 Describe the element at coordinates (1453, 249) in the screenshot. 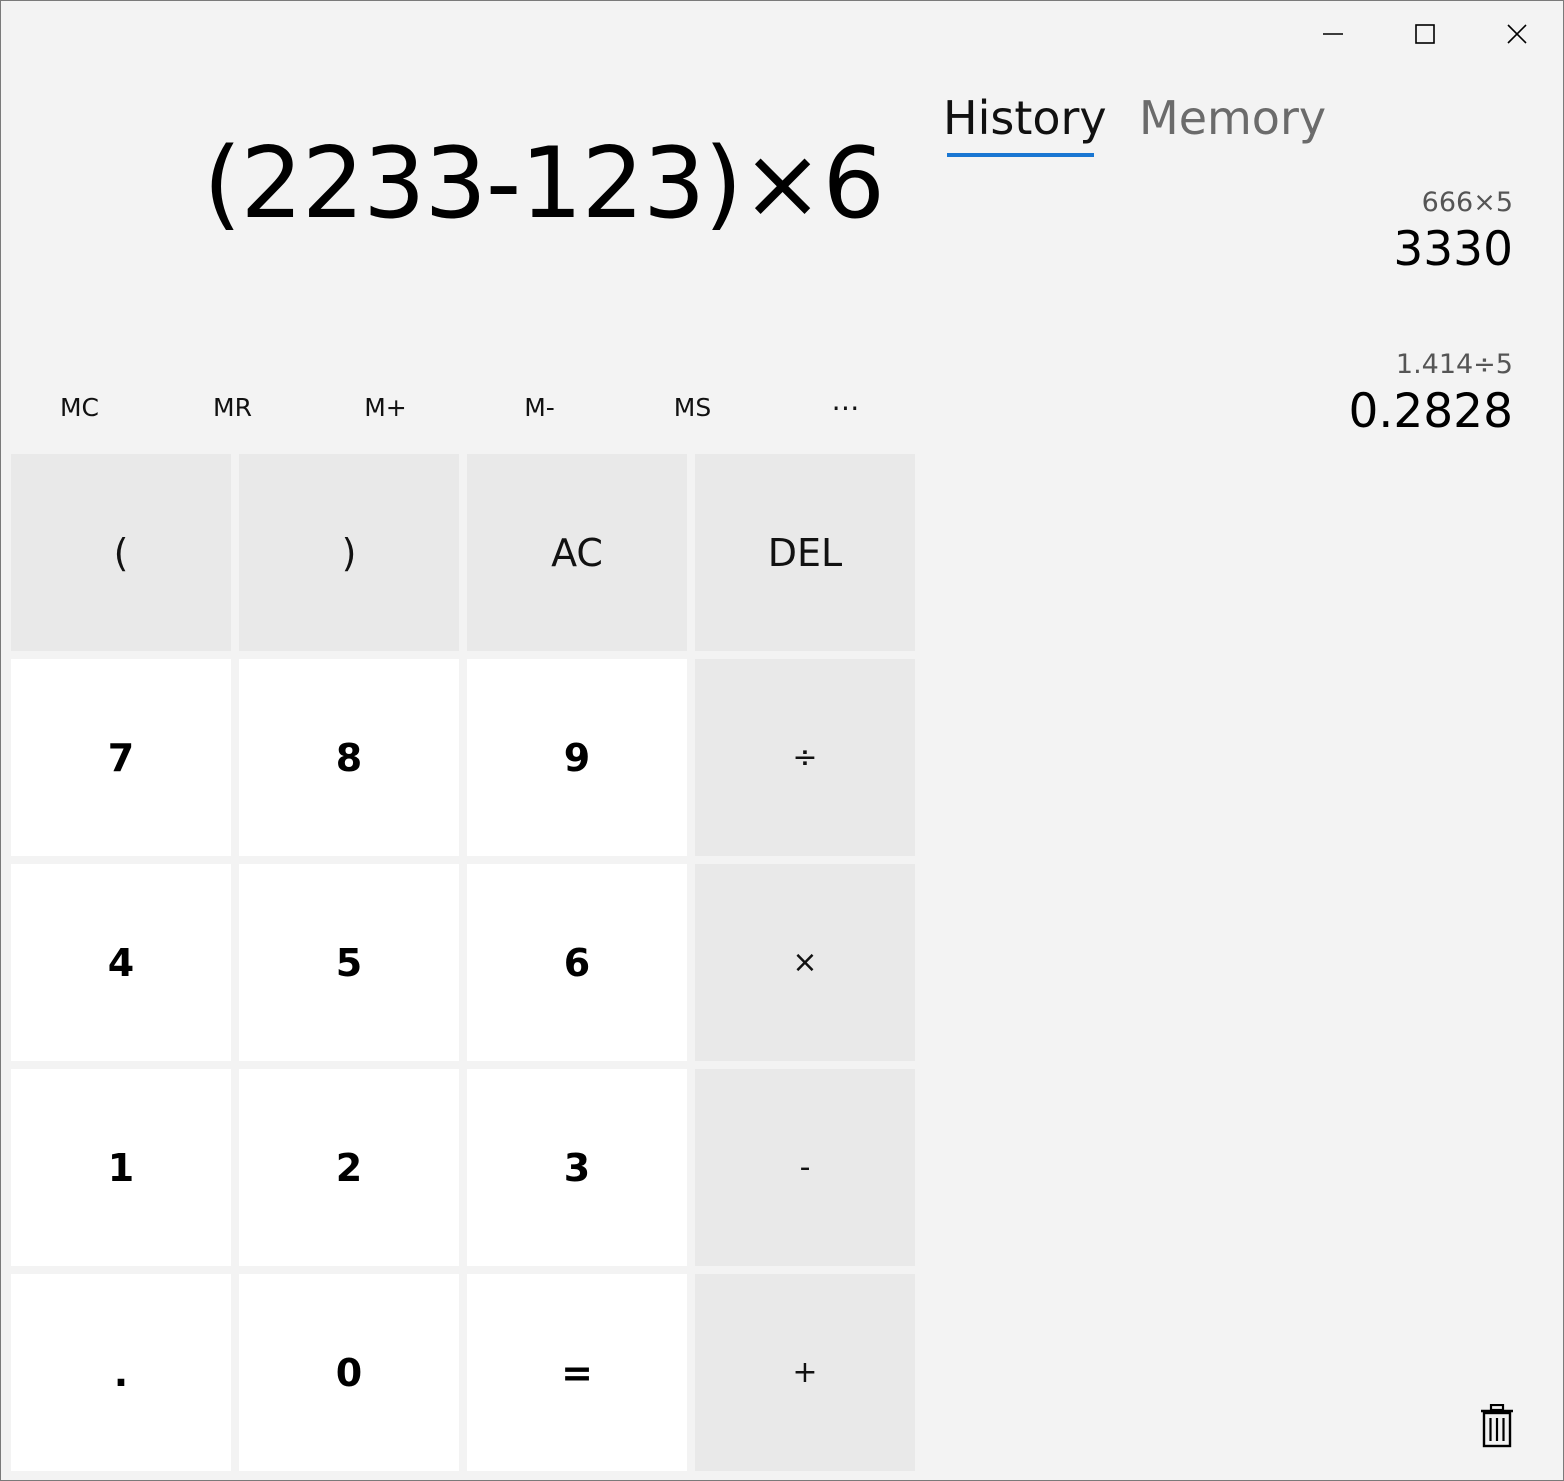

I see `history-result: 3330` at that location.